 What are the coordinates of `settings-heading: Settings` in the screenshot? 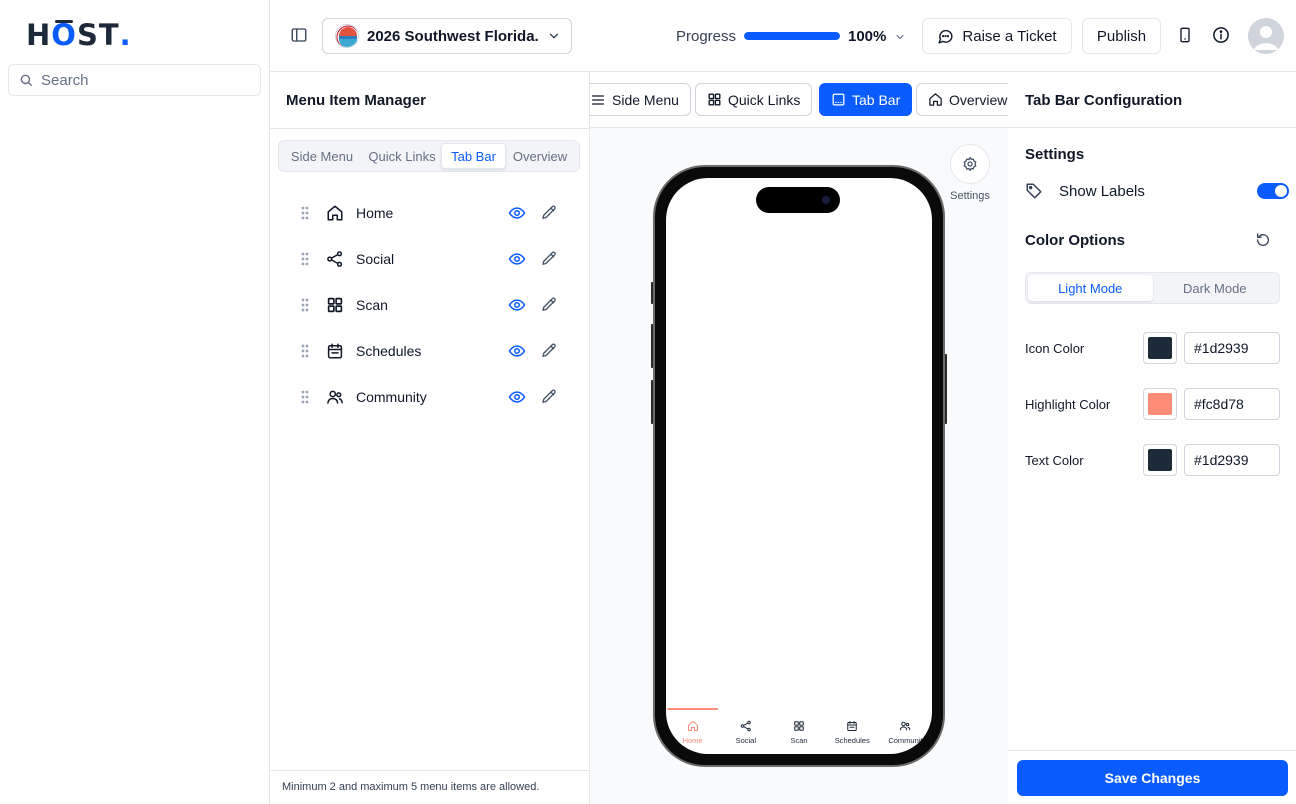 It's located at (1055, 154).